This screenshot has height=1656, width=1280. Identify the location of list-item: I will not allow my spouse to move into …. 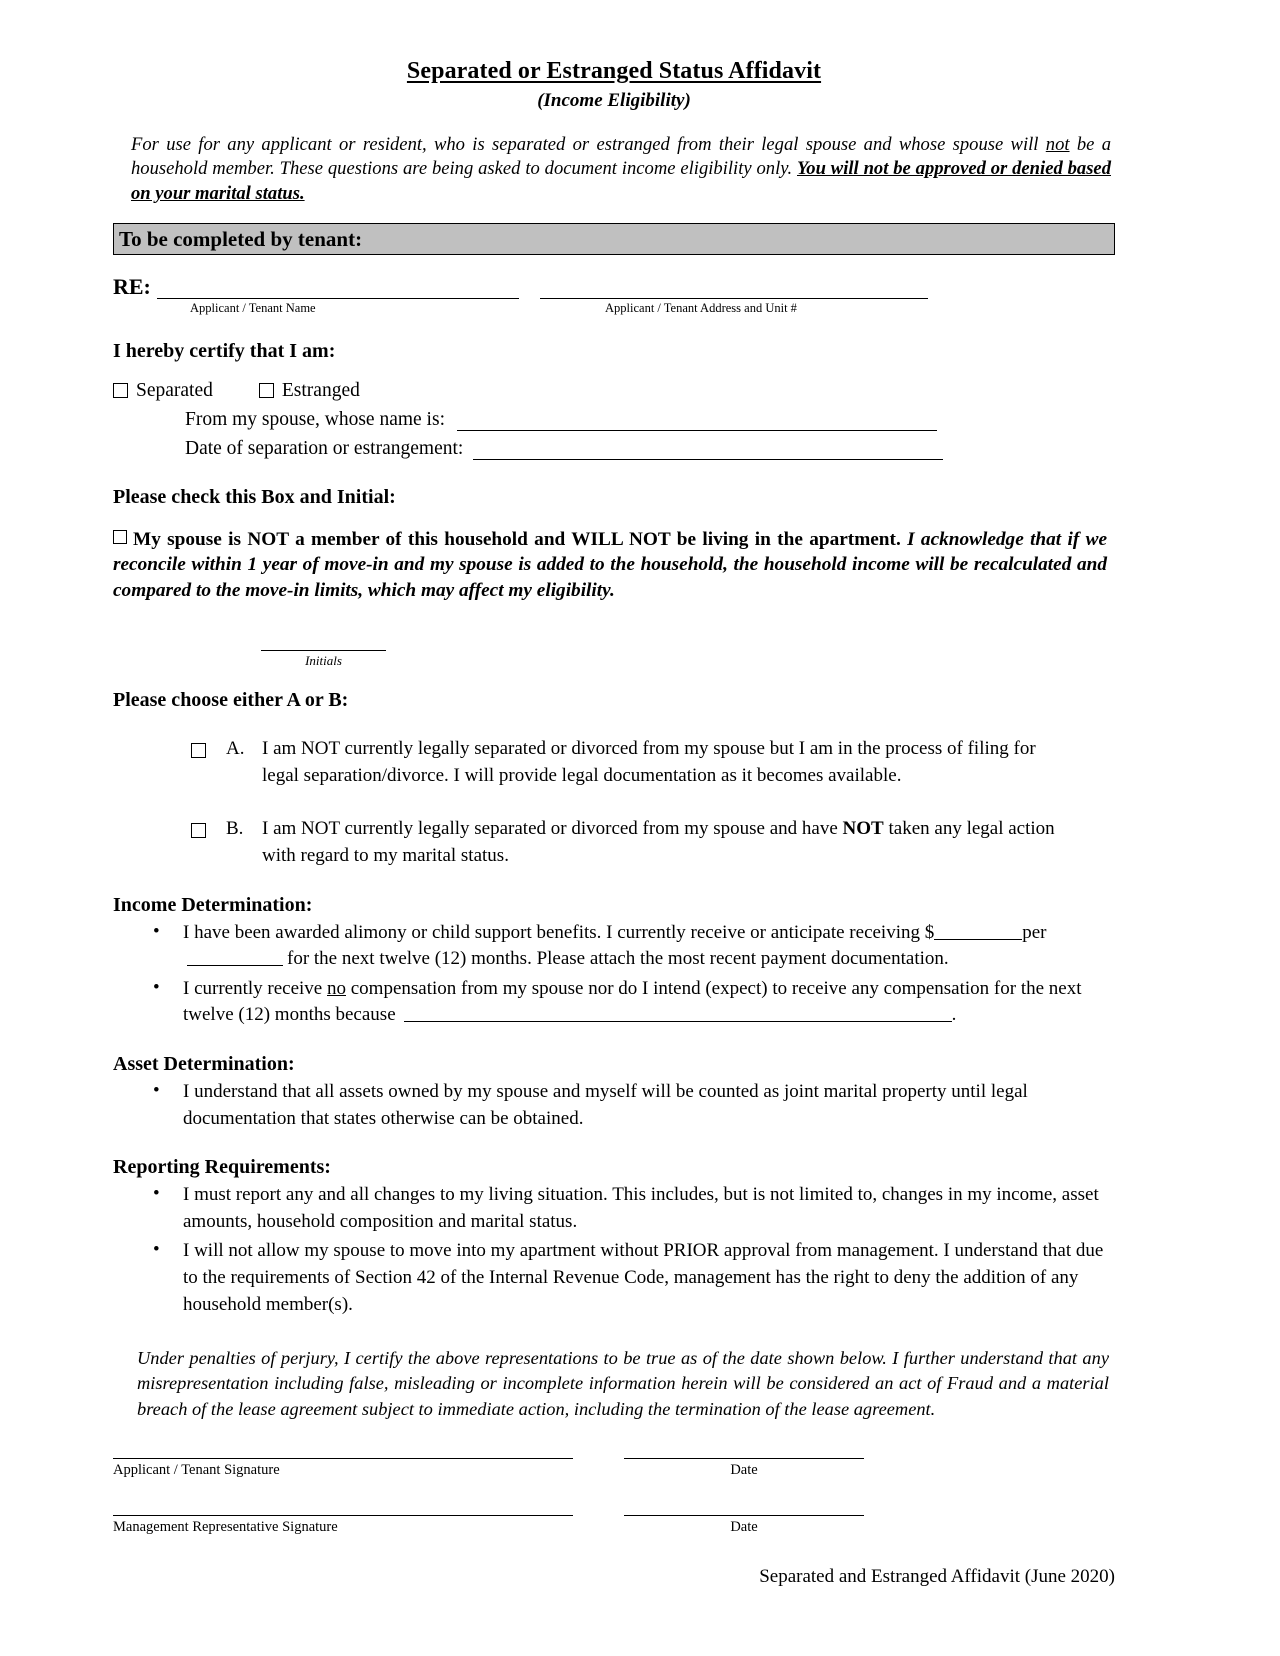
(614, 1277).